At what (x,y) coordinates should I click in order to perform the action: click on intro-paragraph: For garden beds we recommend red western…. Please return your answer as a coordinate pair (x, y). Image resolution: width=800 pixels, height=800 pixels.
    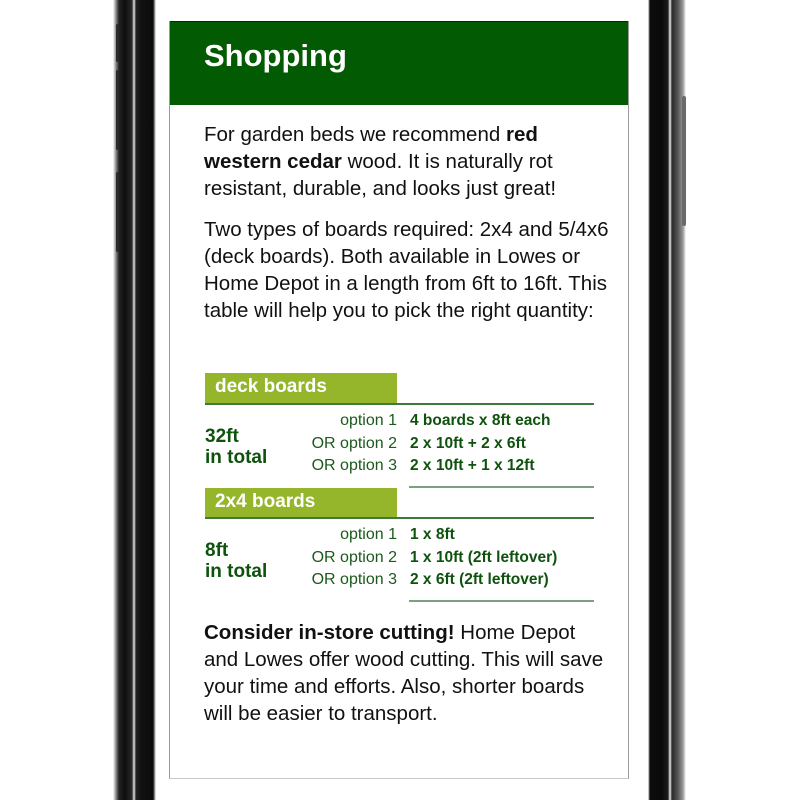
    Looking at the image, I should click on (409, 161).